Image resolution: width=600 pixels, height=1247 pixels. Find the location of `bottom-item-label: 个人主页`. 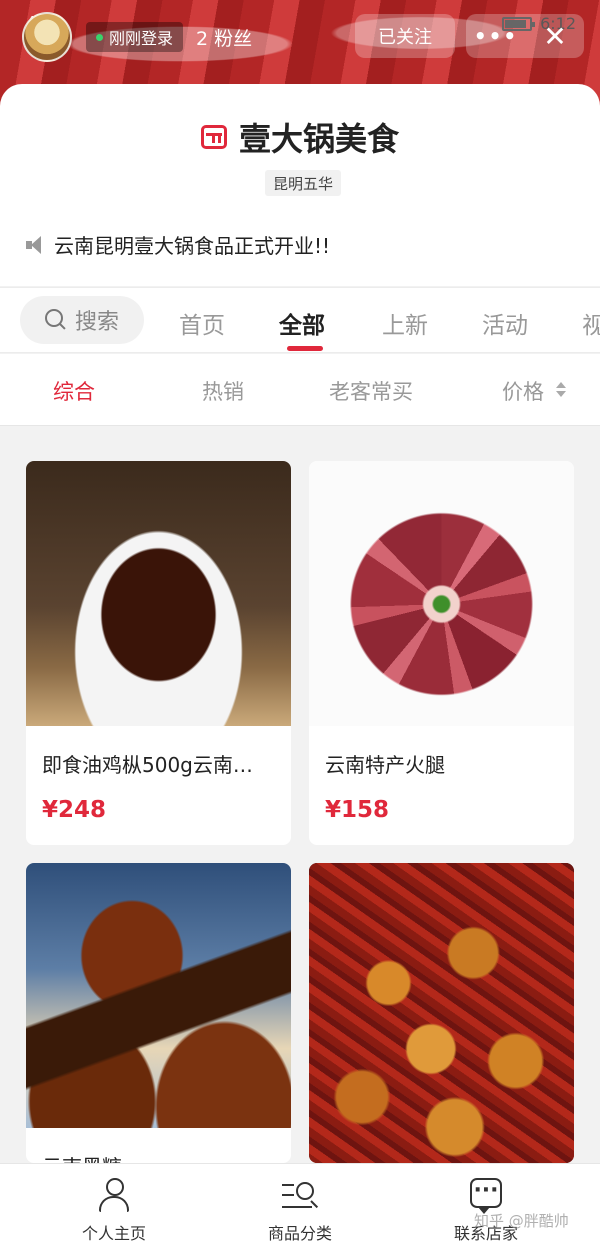

bottom-item-label: 个人主页 is located at coordinates (113, 1233).